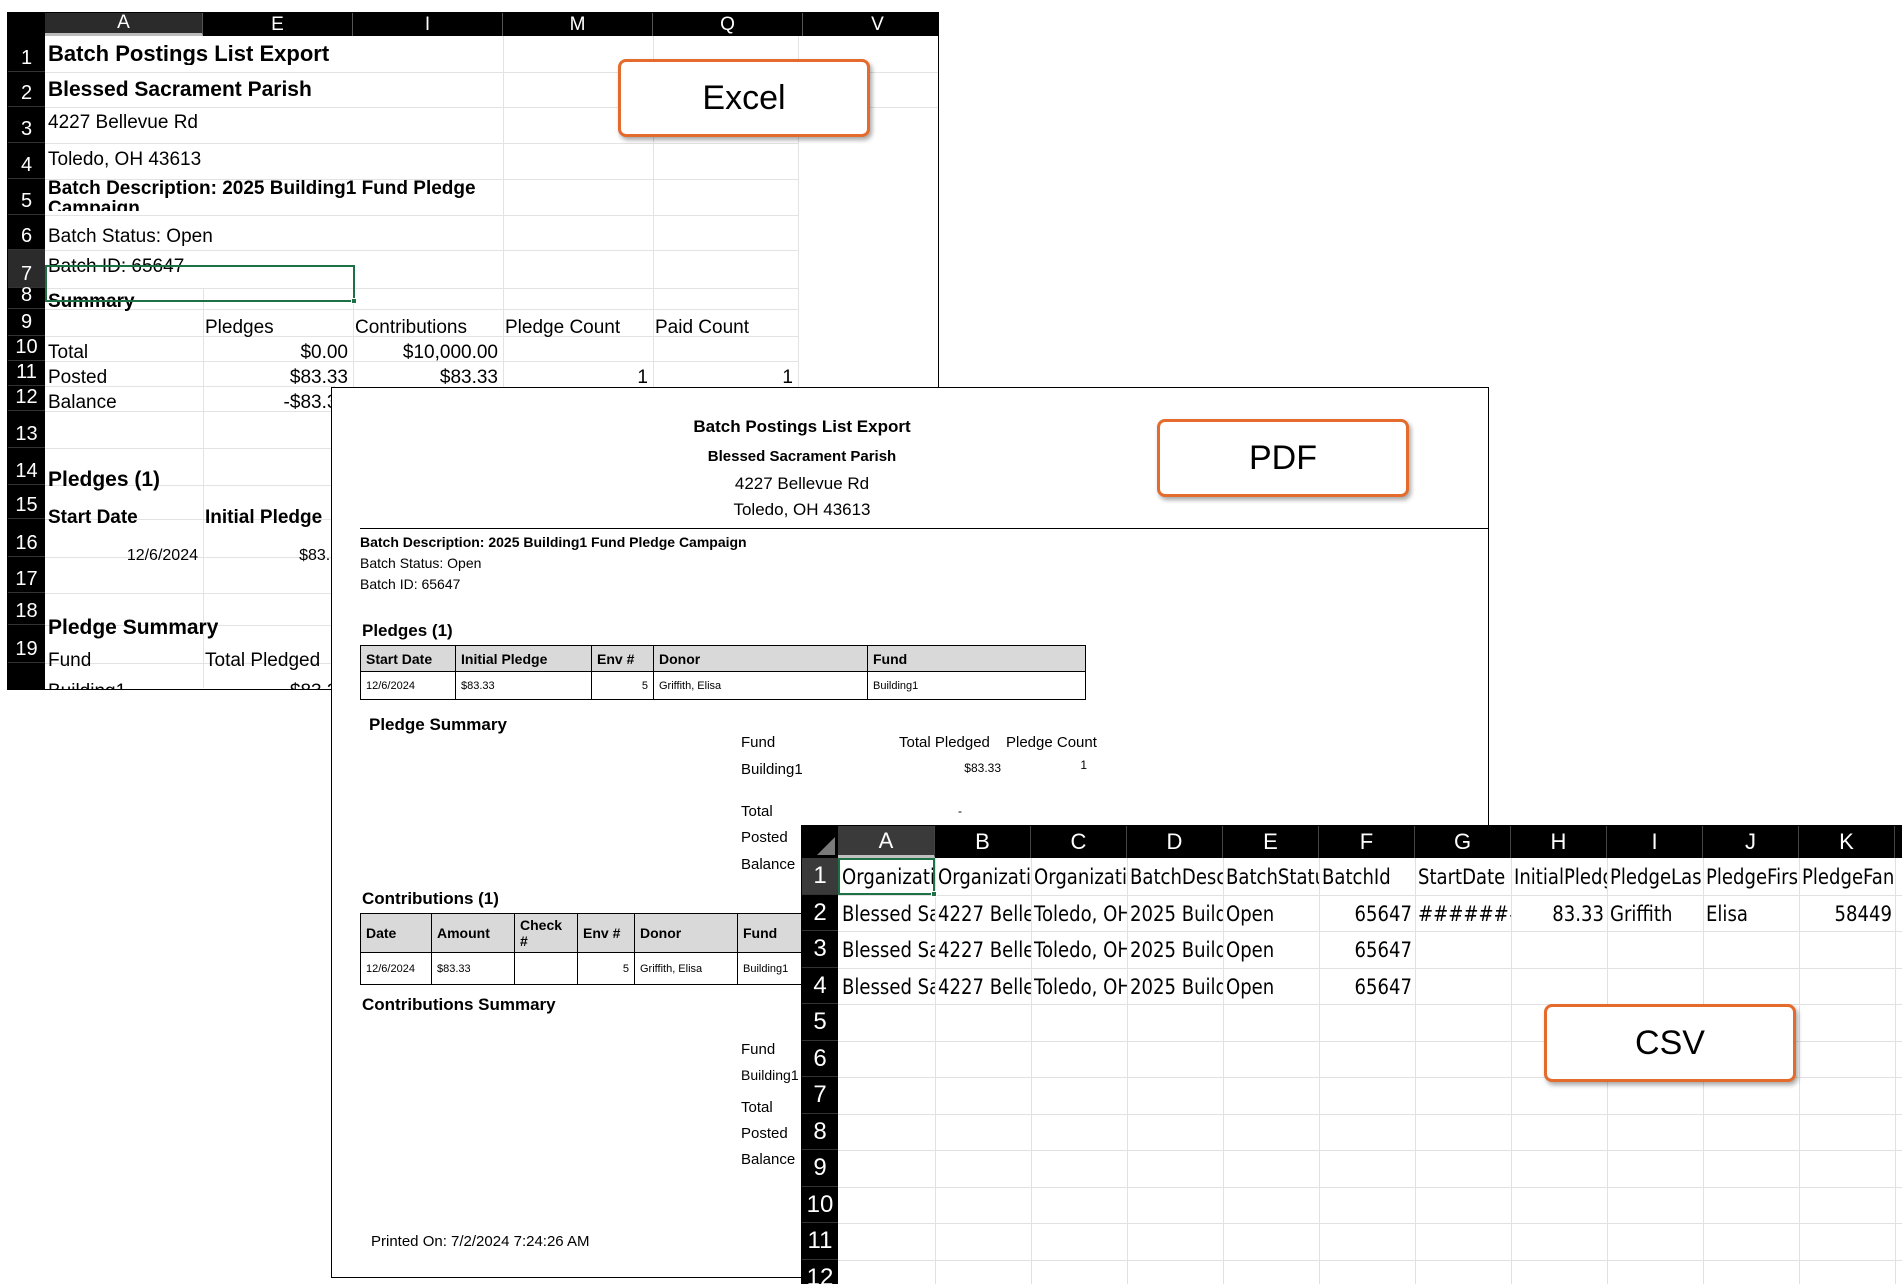 This screenshot has height=1284, width=1902. What do you see at coordinates (123, 556) in the screenshot?
I see `excel-pledge-start-date-value: 12/6/2024` at bounding box center [123, 556].